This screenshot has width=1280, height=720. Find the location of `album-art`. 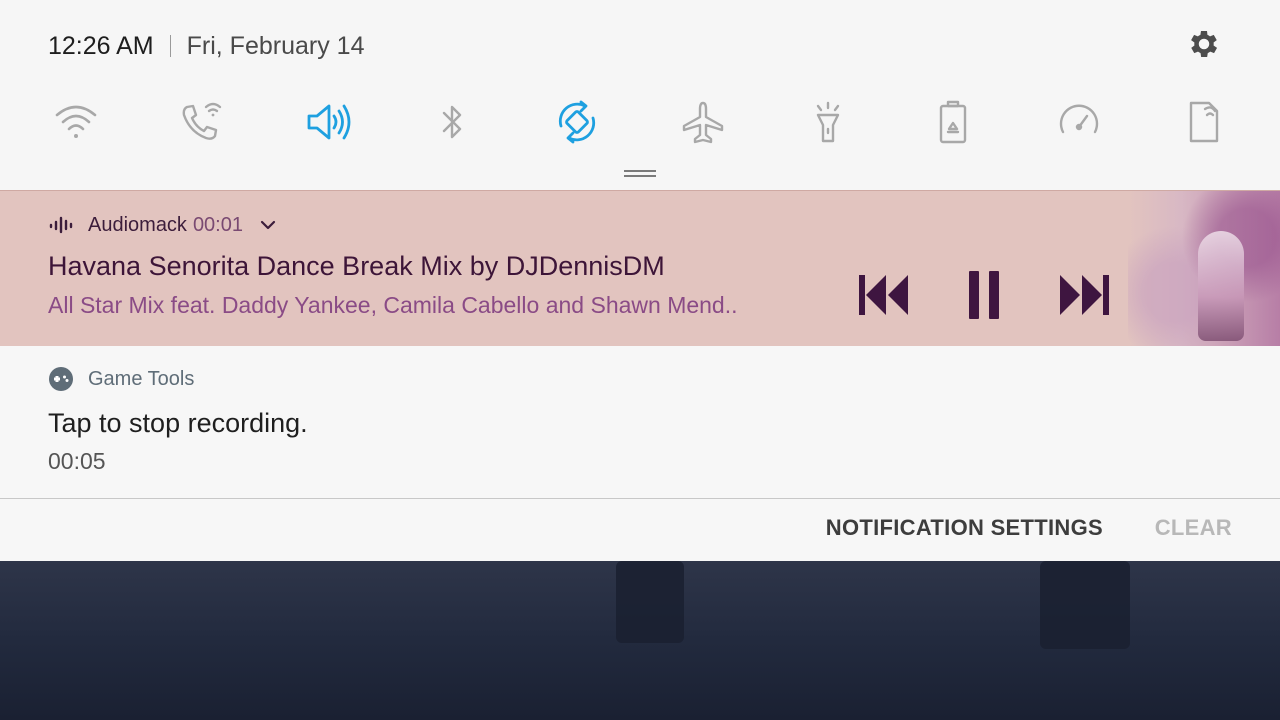

album-art is located at coordinates (1204, 268).